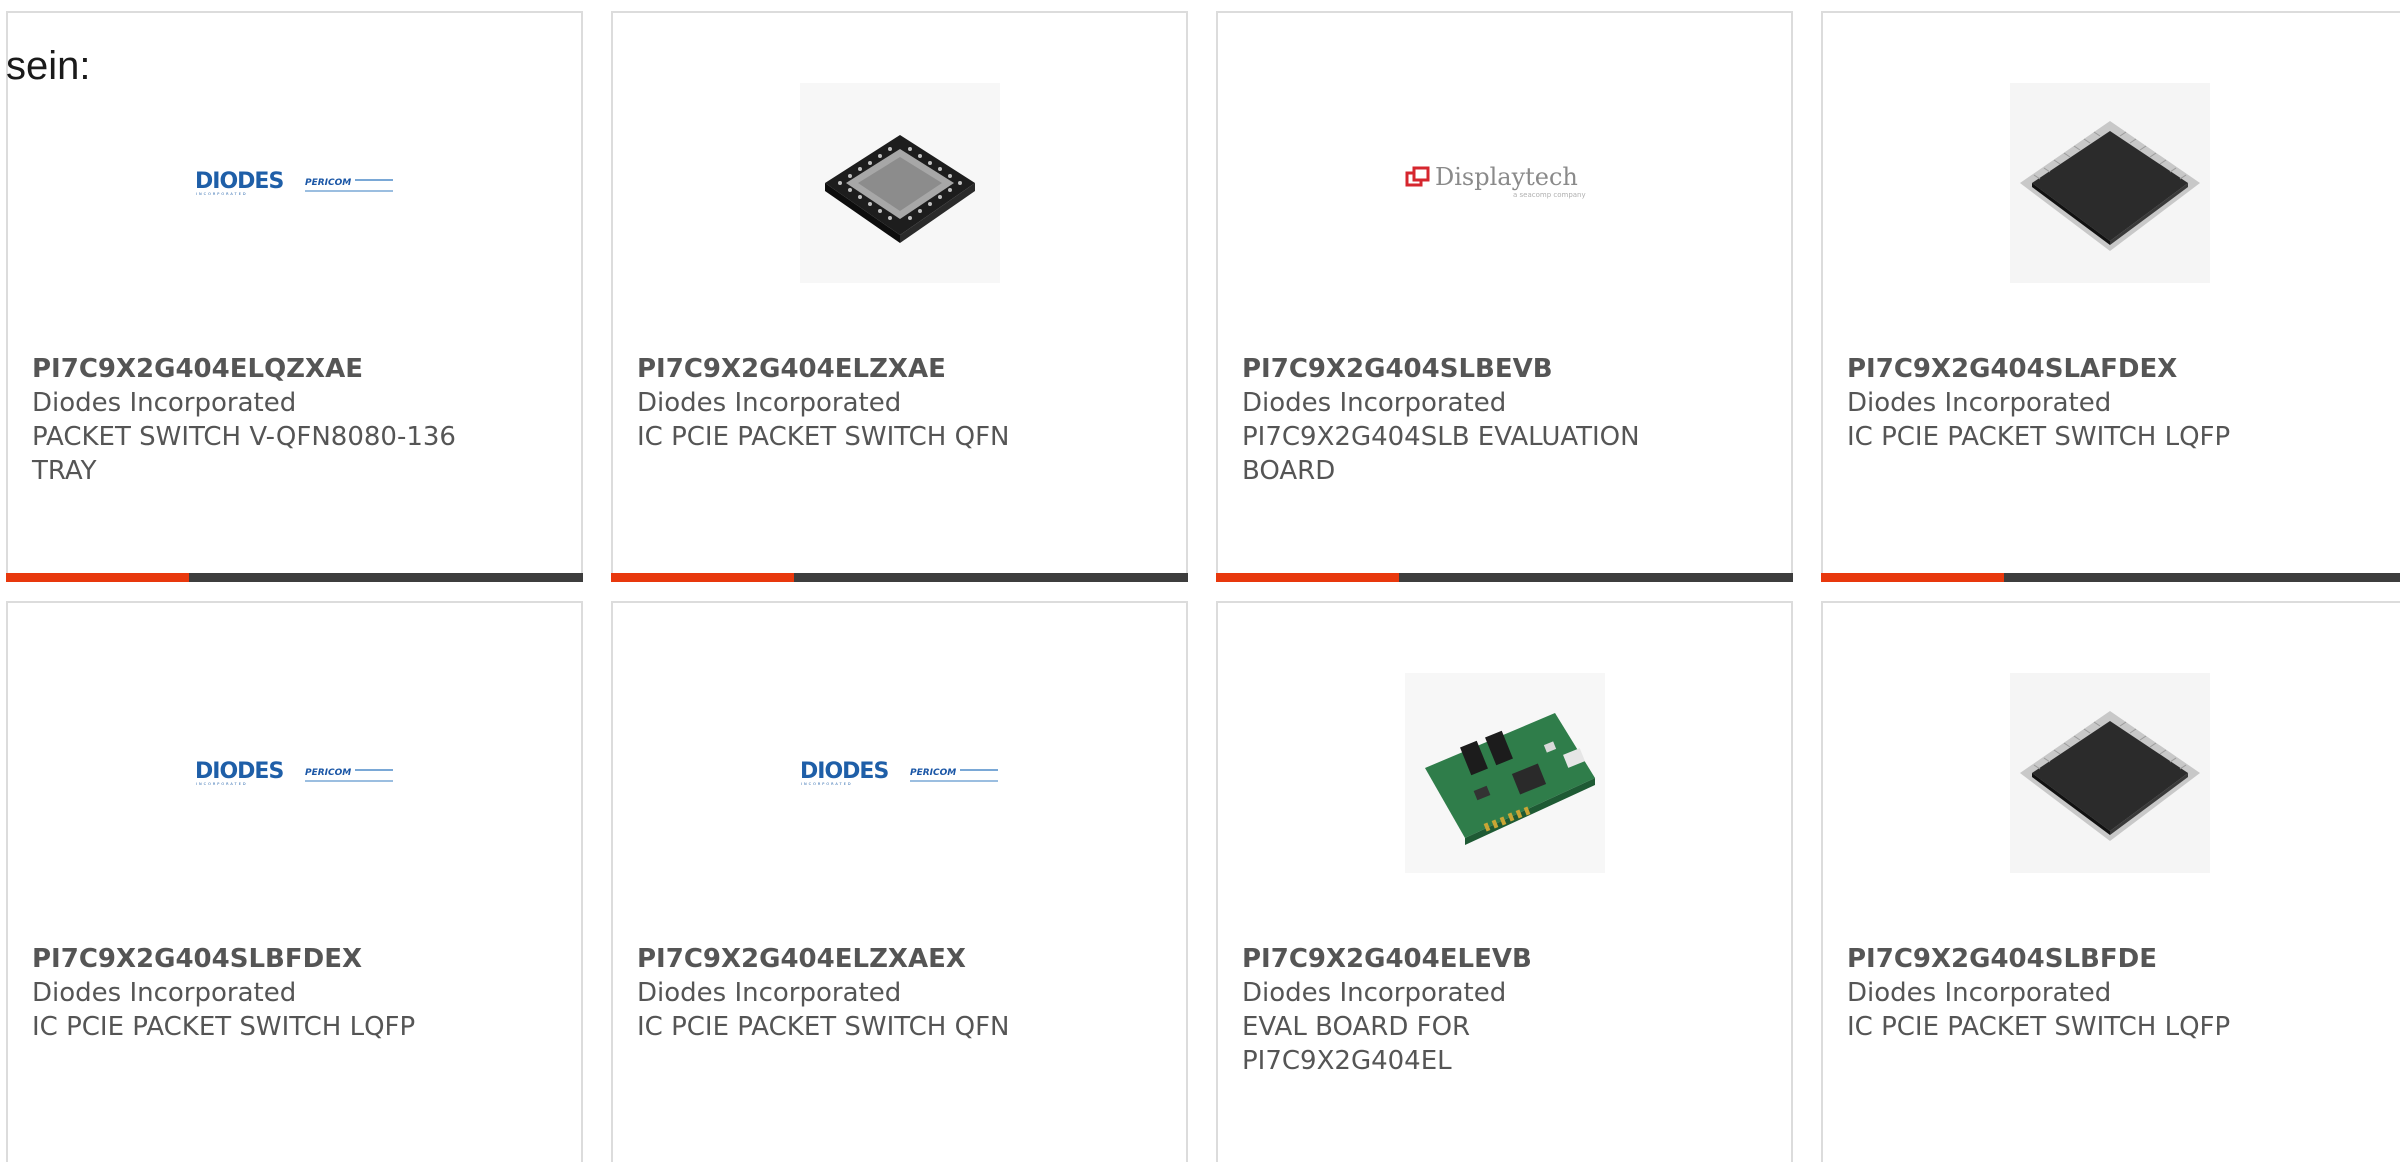 This screenshot has width=2400, height=1162. What do you see at coordinates (2116, 959) in the screenshot?
I see `part-number-link: PI7C9X2G404SLBFDE` at bounding box center [2116, 959].